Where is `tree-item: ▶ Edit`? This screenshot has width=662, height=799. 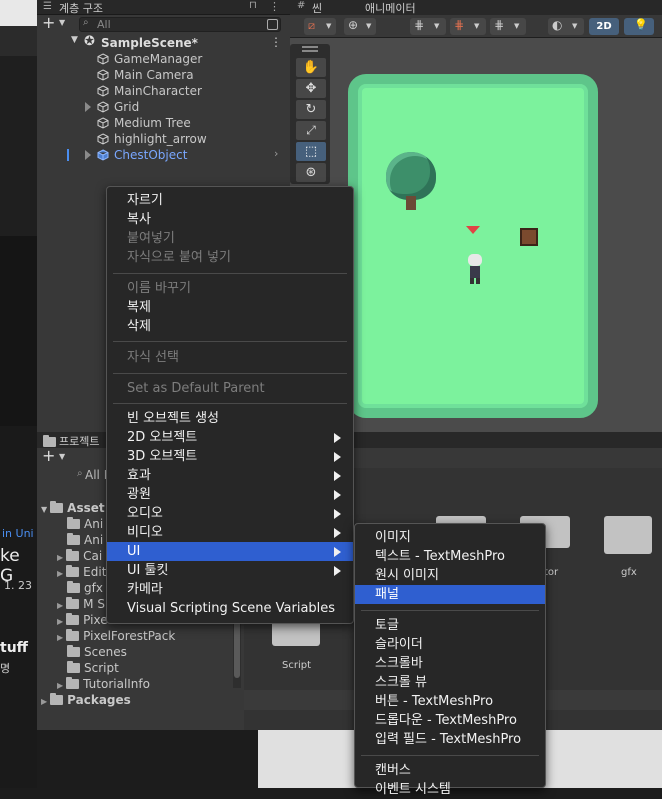 tree-item: ▶ Edit is located at coordinates (81, 572).